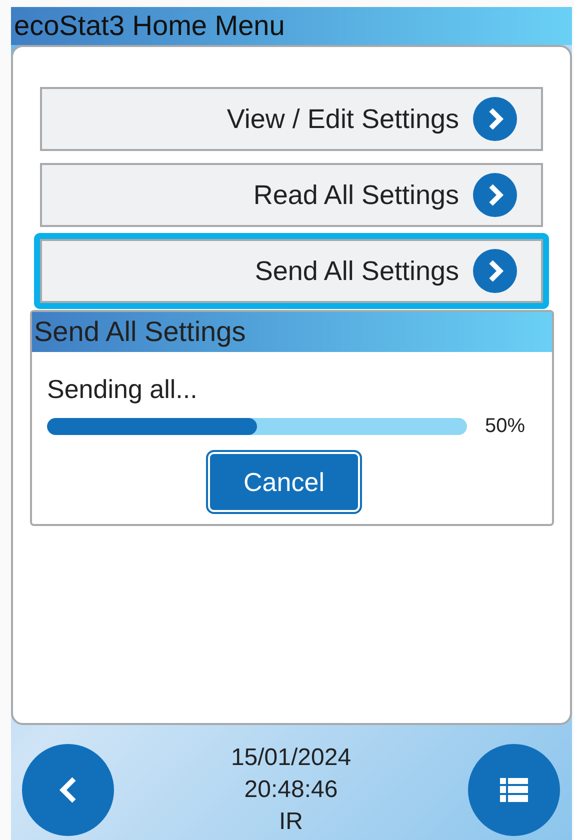 The width and height of the screenshot is (574, 840). What do you see at coordinates (284, 482) in the screenshot?
I see `cancel-button: Cancel` at bounding box center [284, 482].